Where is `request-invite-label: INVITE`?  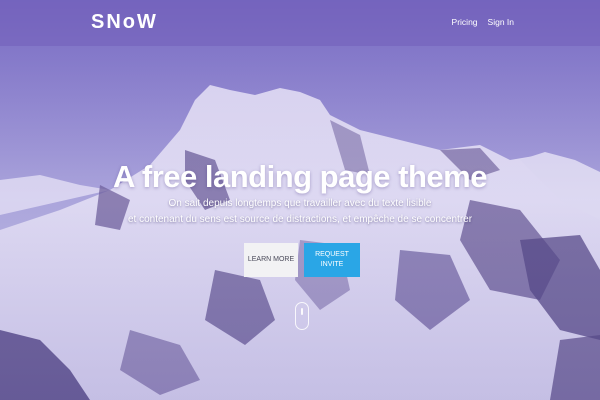 request-invite-label: INVITE is located at coordinates (332, 264).